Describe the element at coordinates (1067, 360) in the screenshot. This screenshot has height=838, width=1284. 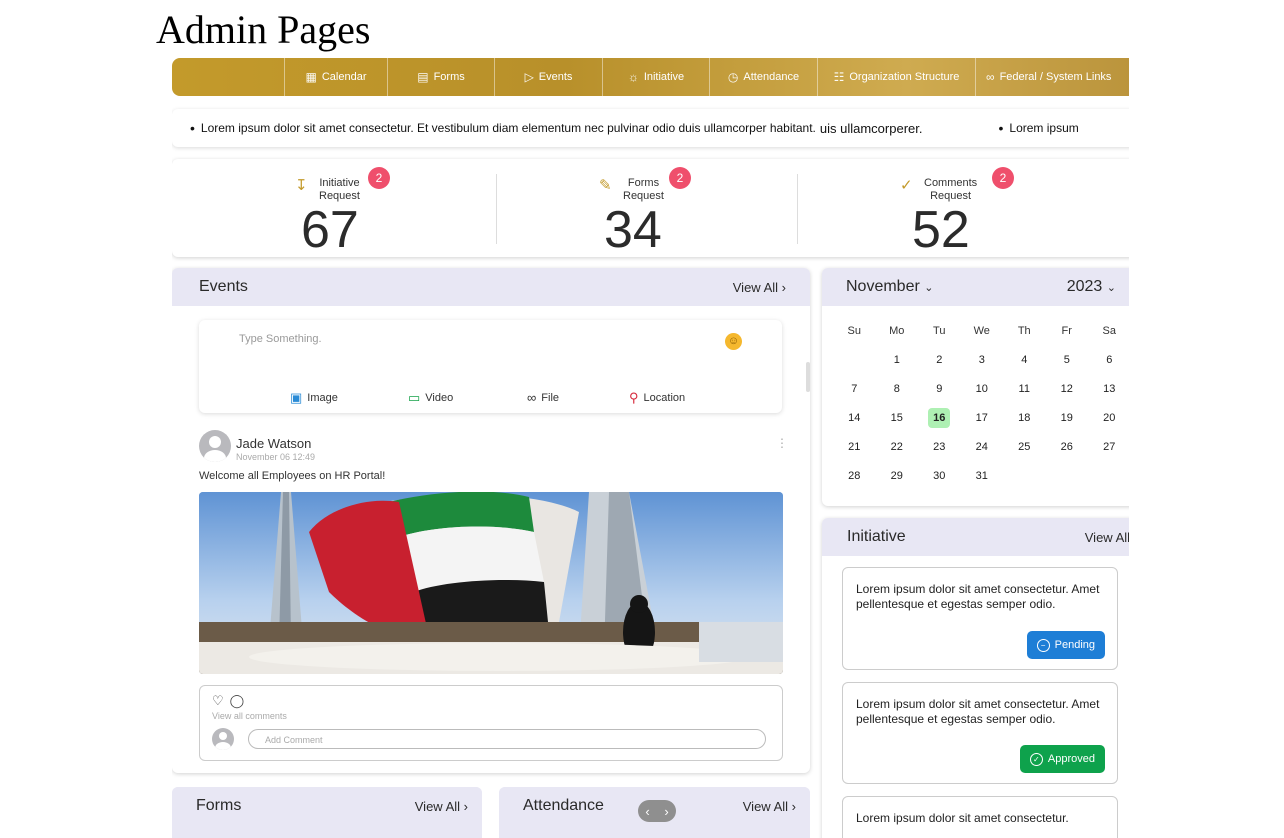
I see `calendar-day: 5` at that location.